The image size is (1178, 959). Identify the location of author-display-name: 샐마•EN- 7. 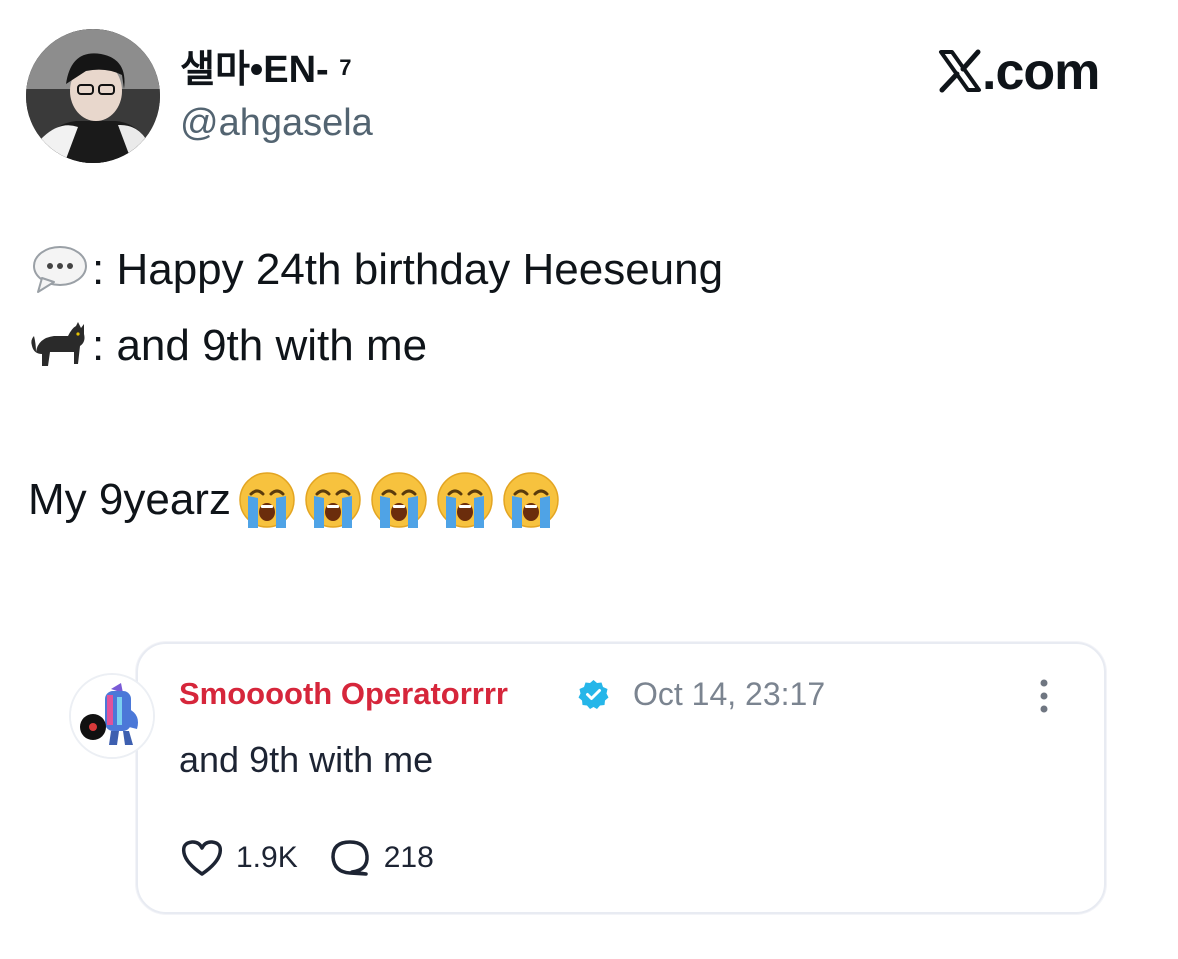
(265, 70).